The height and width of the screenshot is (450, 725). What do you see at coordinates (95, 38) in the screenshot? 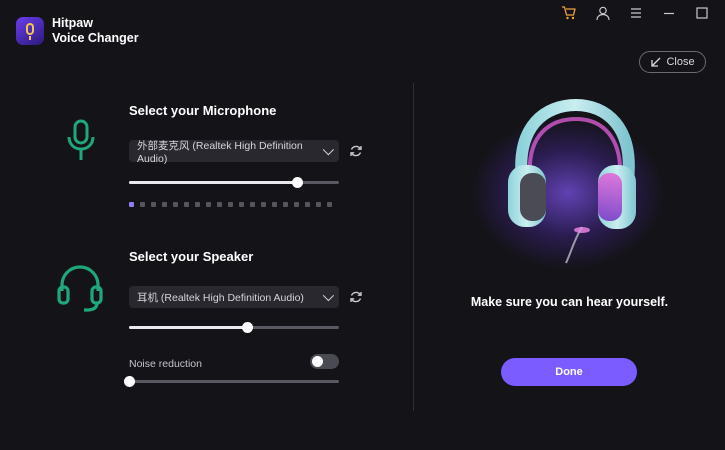
I see `app-name-line2: Voice Changer` at bounding box center [95, 38].